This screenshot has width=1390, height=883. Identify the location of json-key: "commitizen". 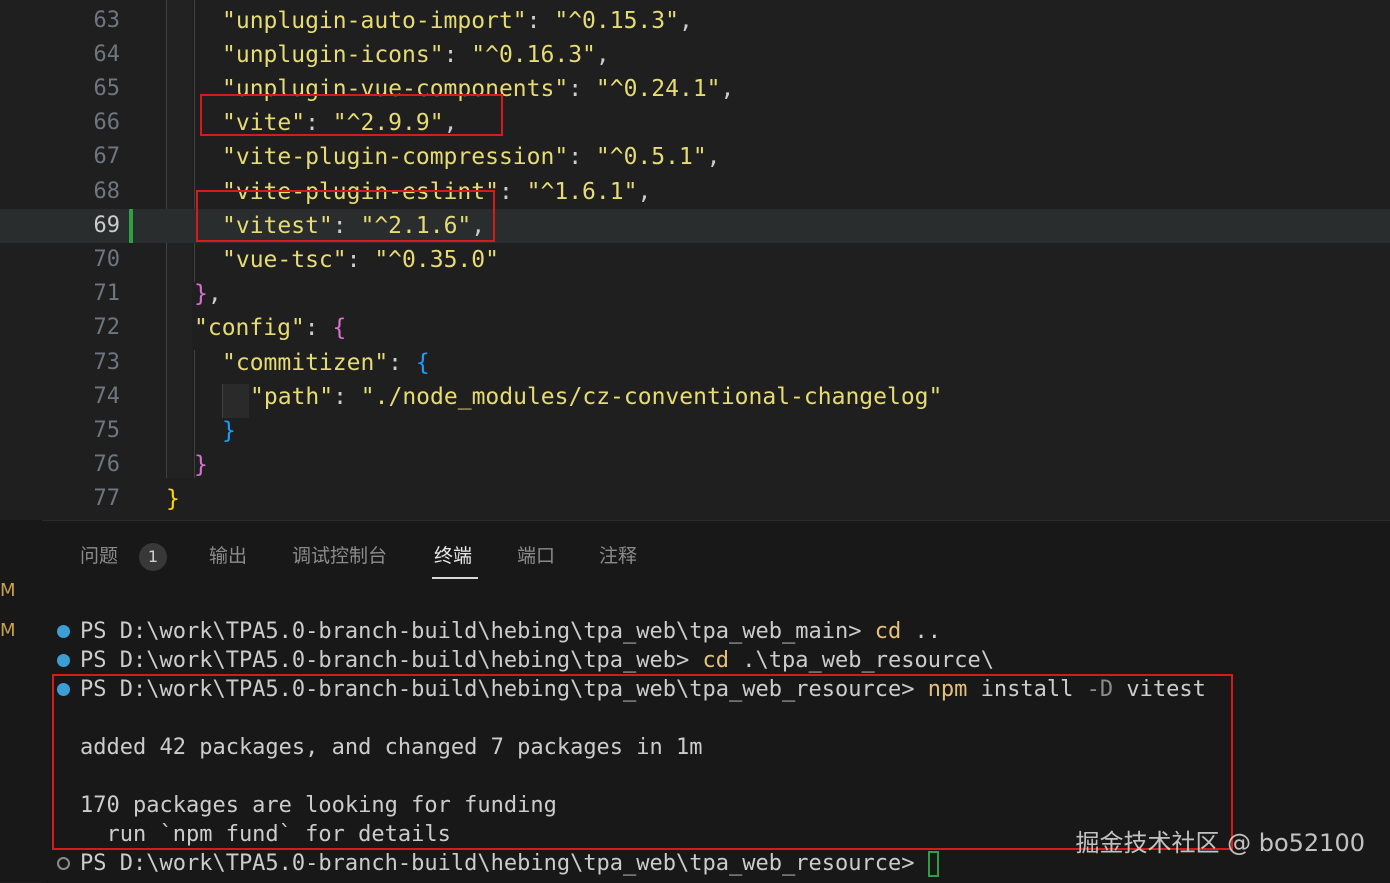
(305, 363).